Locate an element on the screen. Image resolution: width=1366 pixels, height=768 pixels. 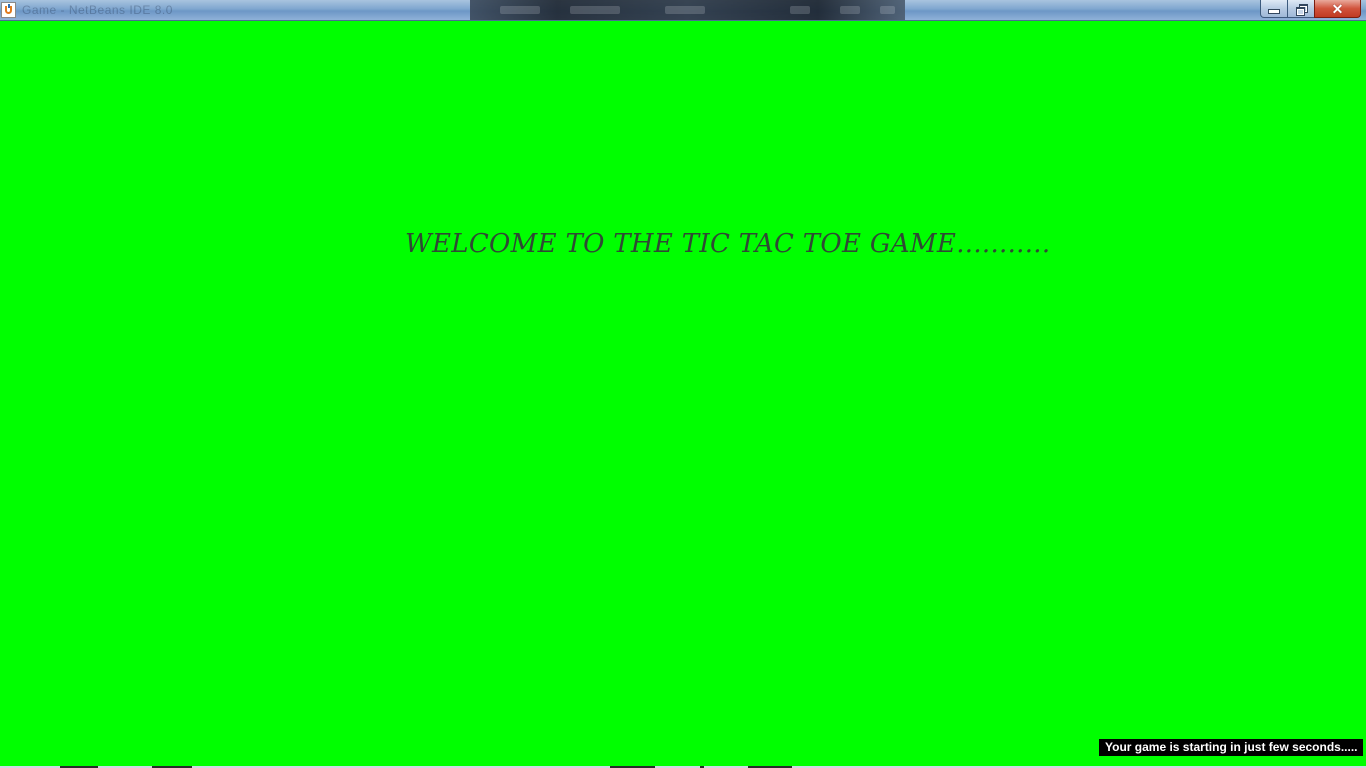
title-bar: Game - NetBeans IDE 8.0 ✕ is located at coordinates (683, 10).